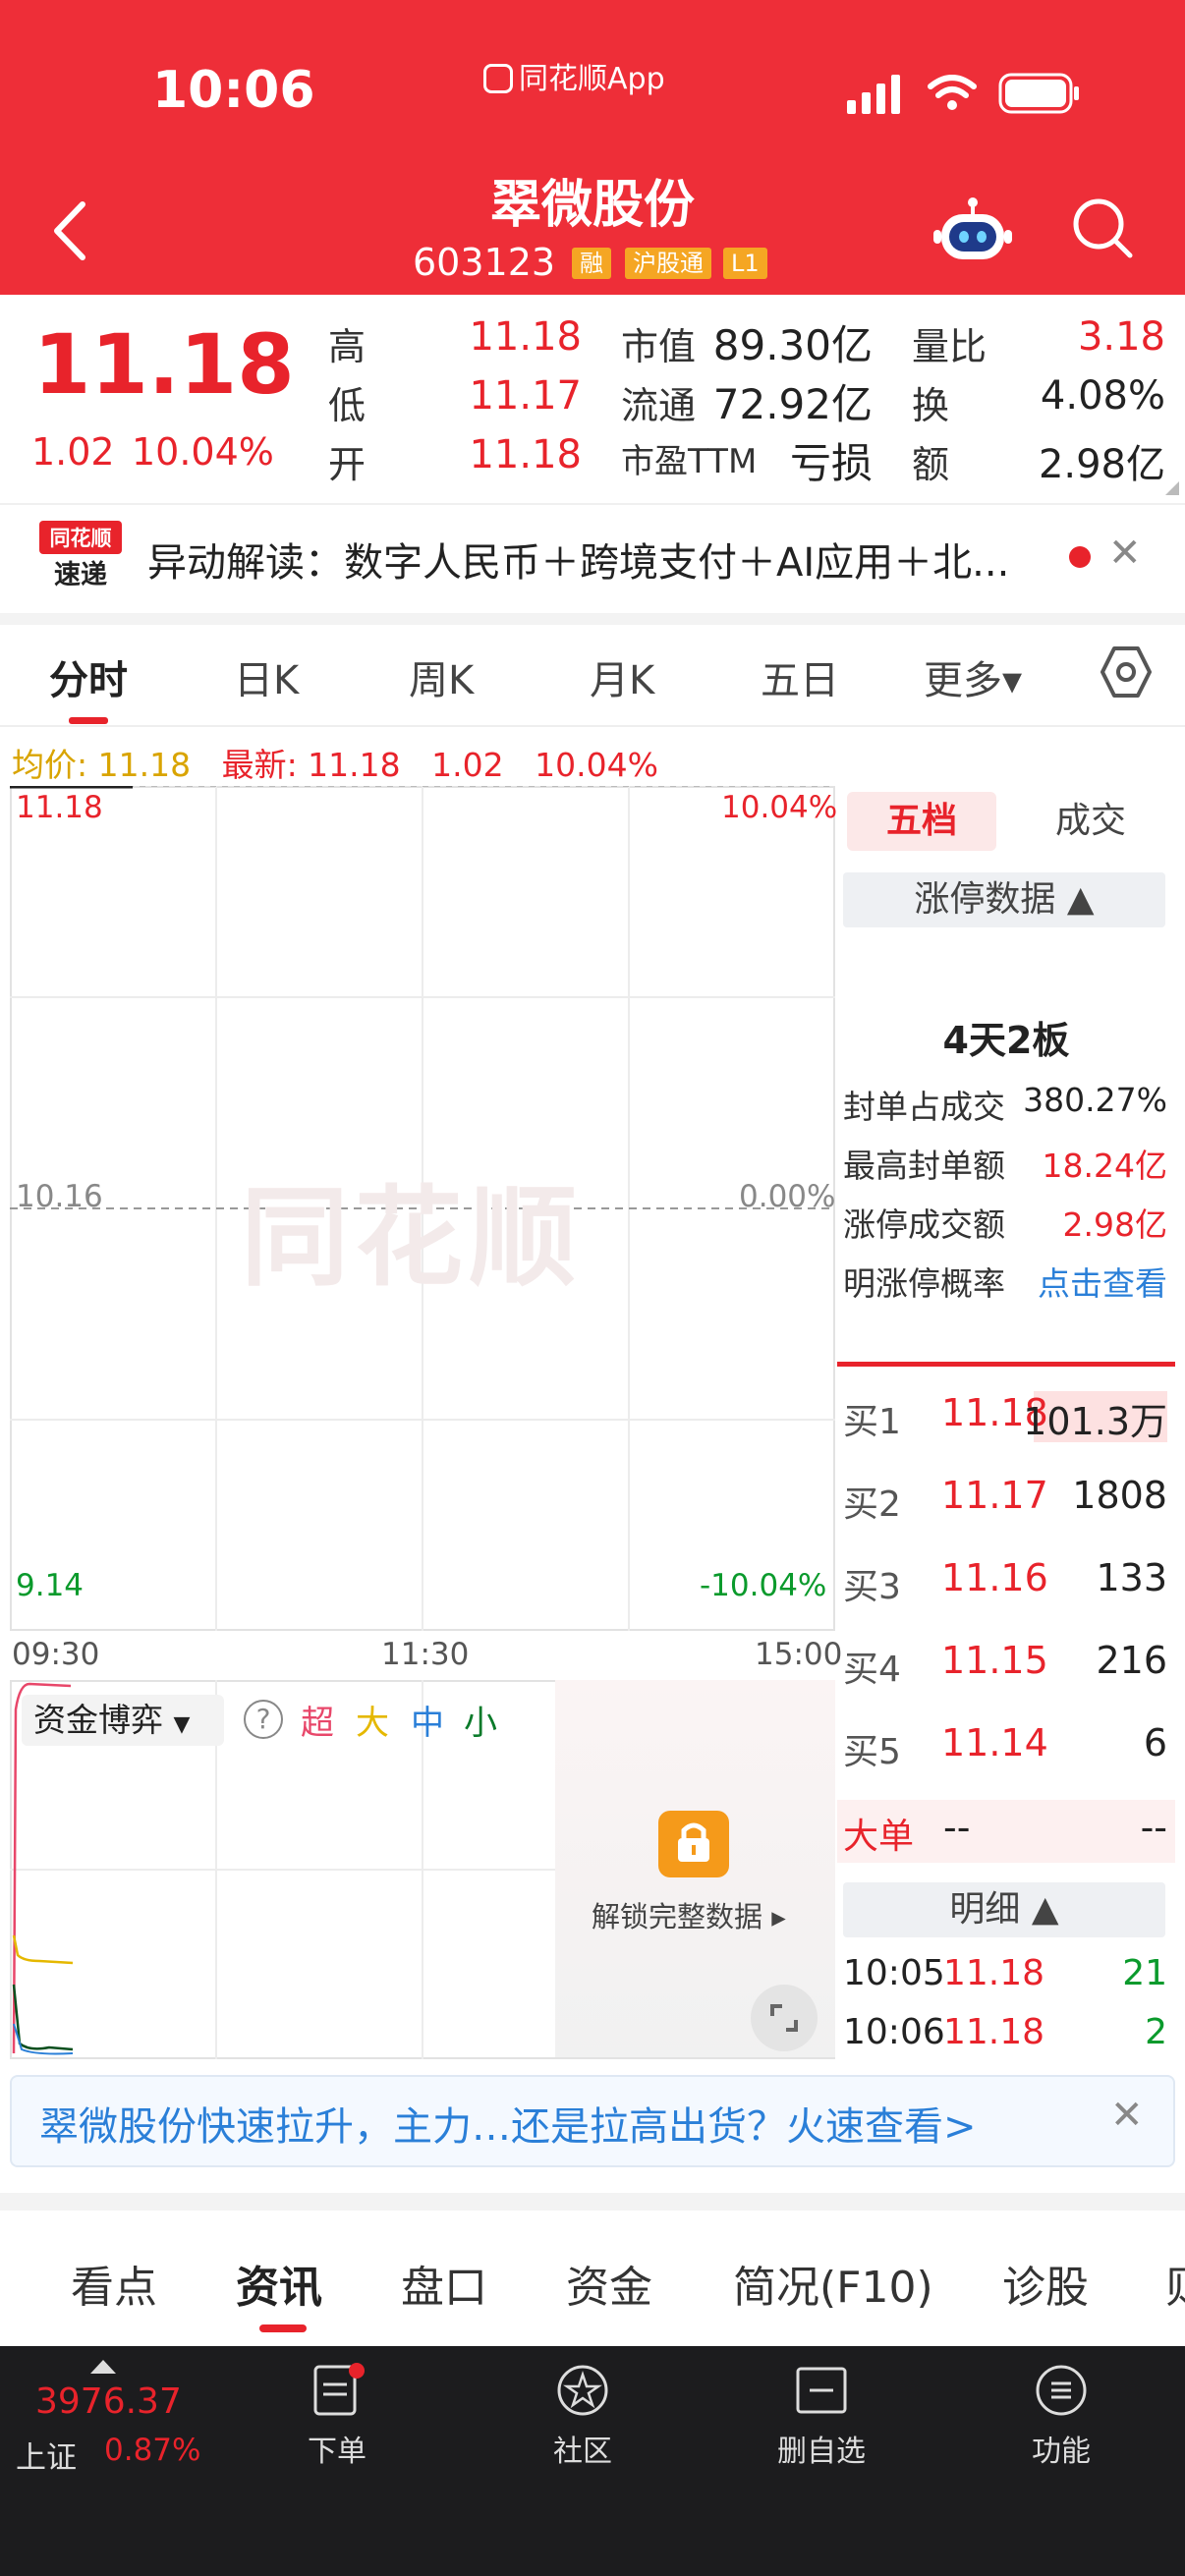 This screenshot has width=1185, height=2576. I want to click on big-order-label: 大单, so click(879, 1837).